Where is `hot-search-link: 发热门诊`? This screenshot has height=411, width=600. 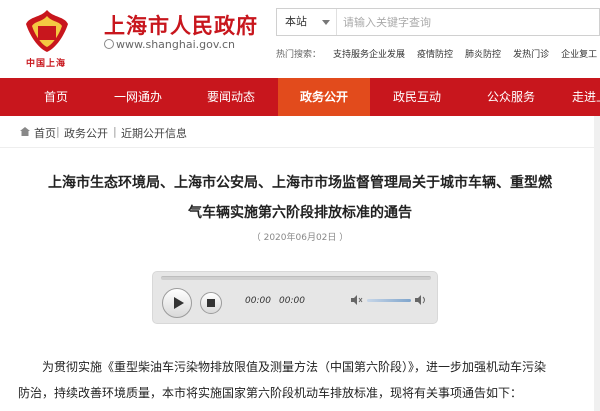 hot-search-link: 发热门诊 is located at coordinates (531, 55).